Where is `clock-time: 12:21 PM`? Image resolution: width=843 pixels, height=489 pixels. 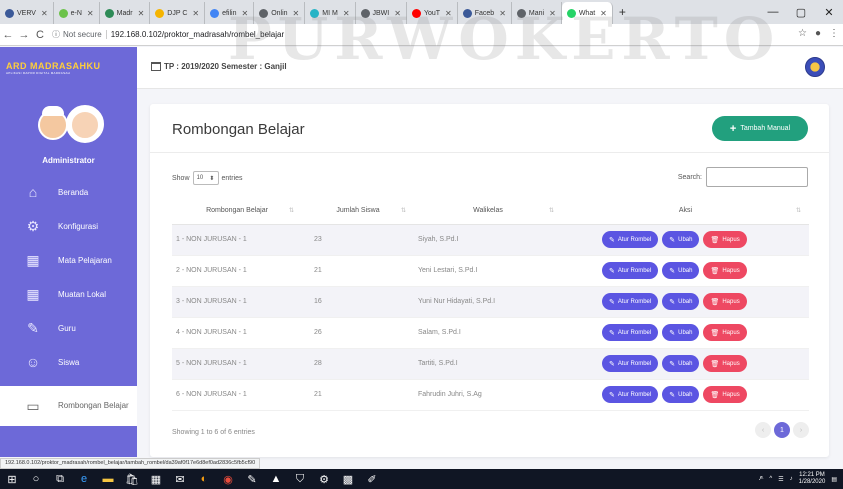
clock-time: 12:21 PM is located at coordinates (812, 475).